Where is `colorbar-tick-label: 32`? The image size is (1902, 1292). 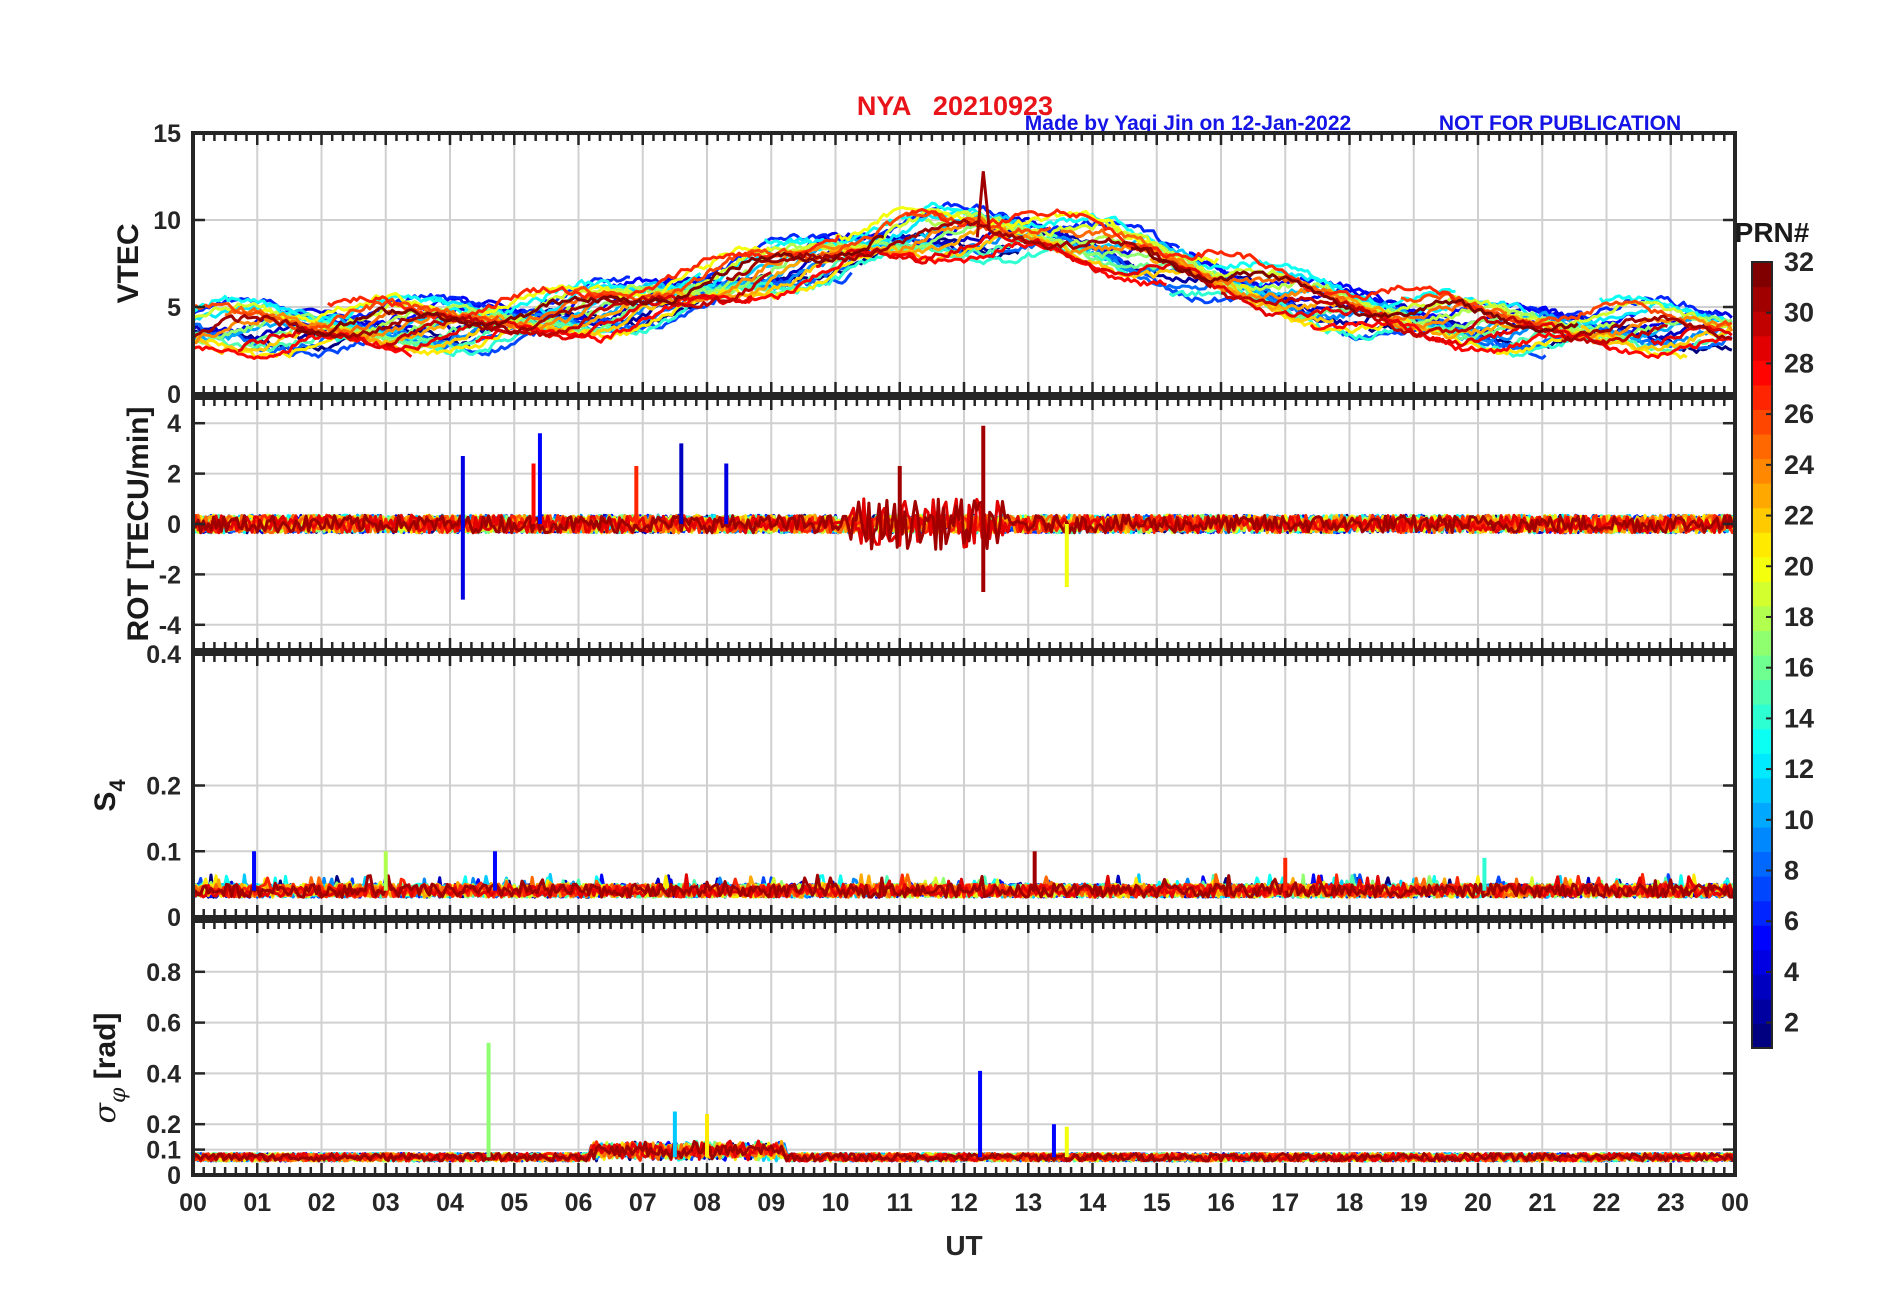 colorbar-tick-label: 32 is located at coordinates (1799, 262).